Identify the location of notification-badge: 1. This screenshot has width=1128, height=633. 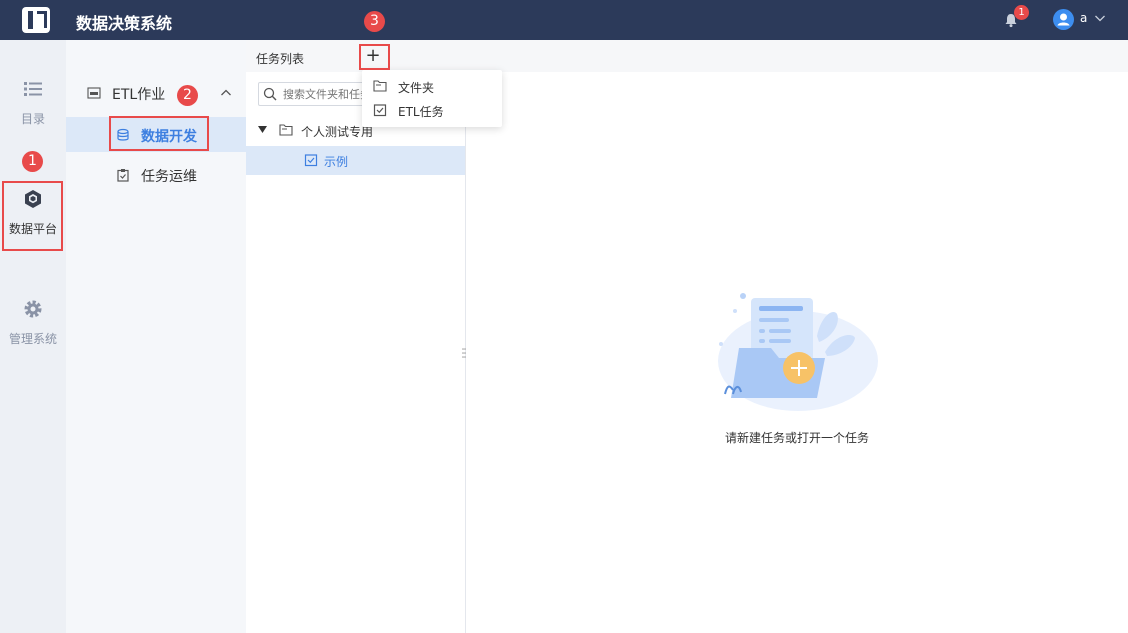
(1021, 12).